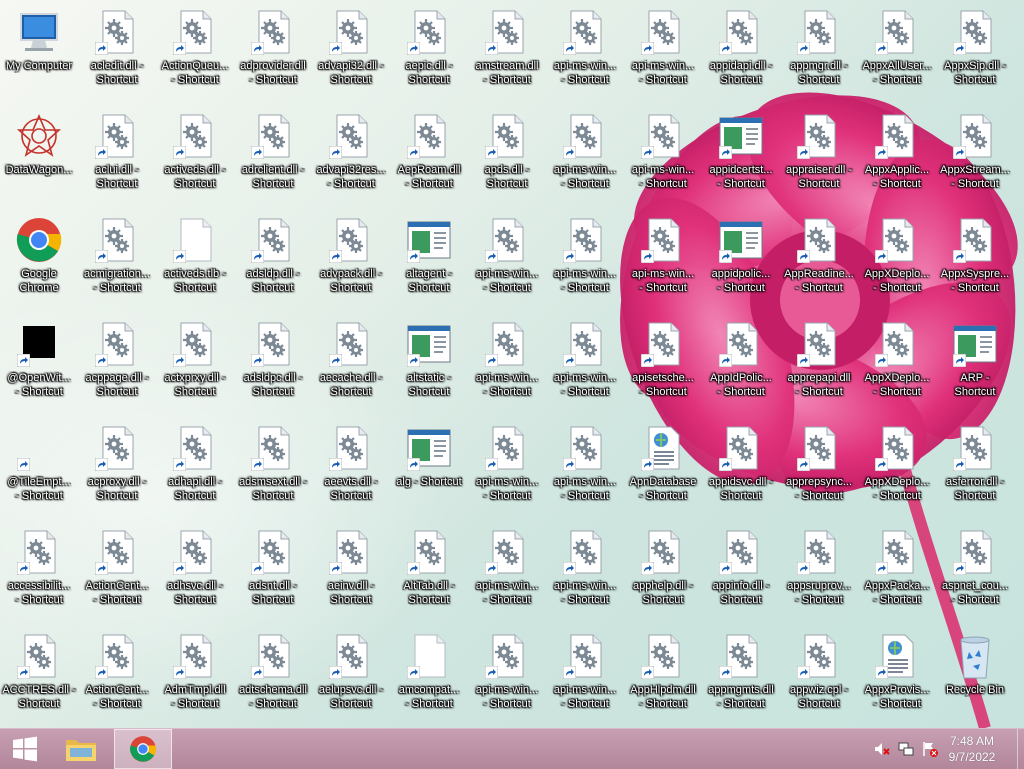 The height and width of the screenshot is (769, 1024). Describe the element at coordinates (897, 676) in the screenshot. I see `desktop-icon: AppxProvis... - Shortcut` at that location.